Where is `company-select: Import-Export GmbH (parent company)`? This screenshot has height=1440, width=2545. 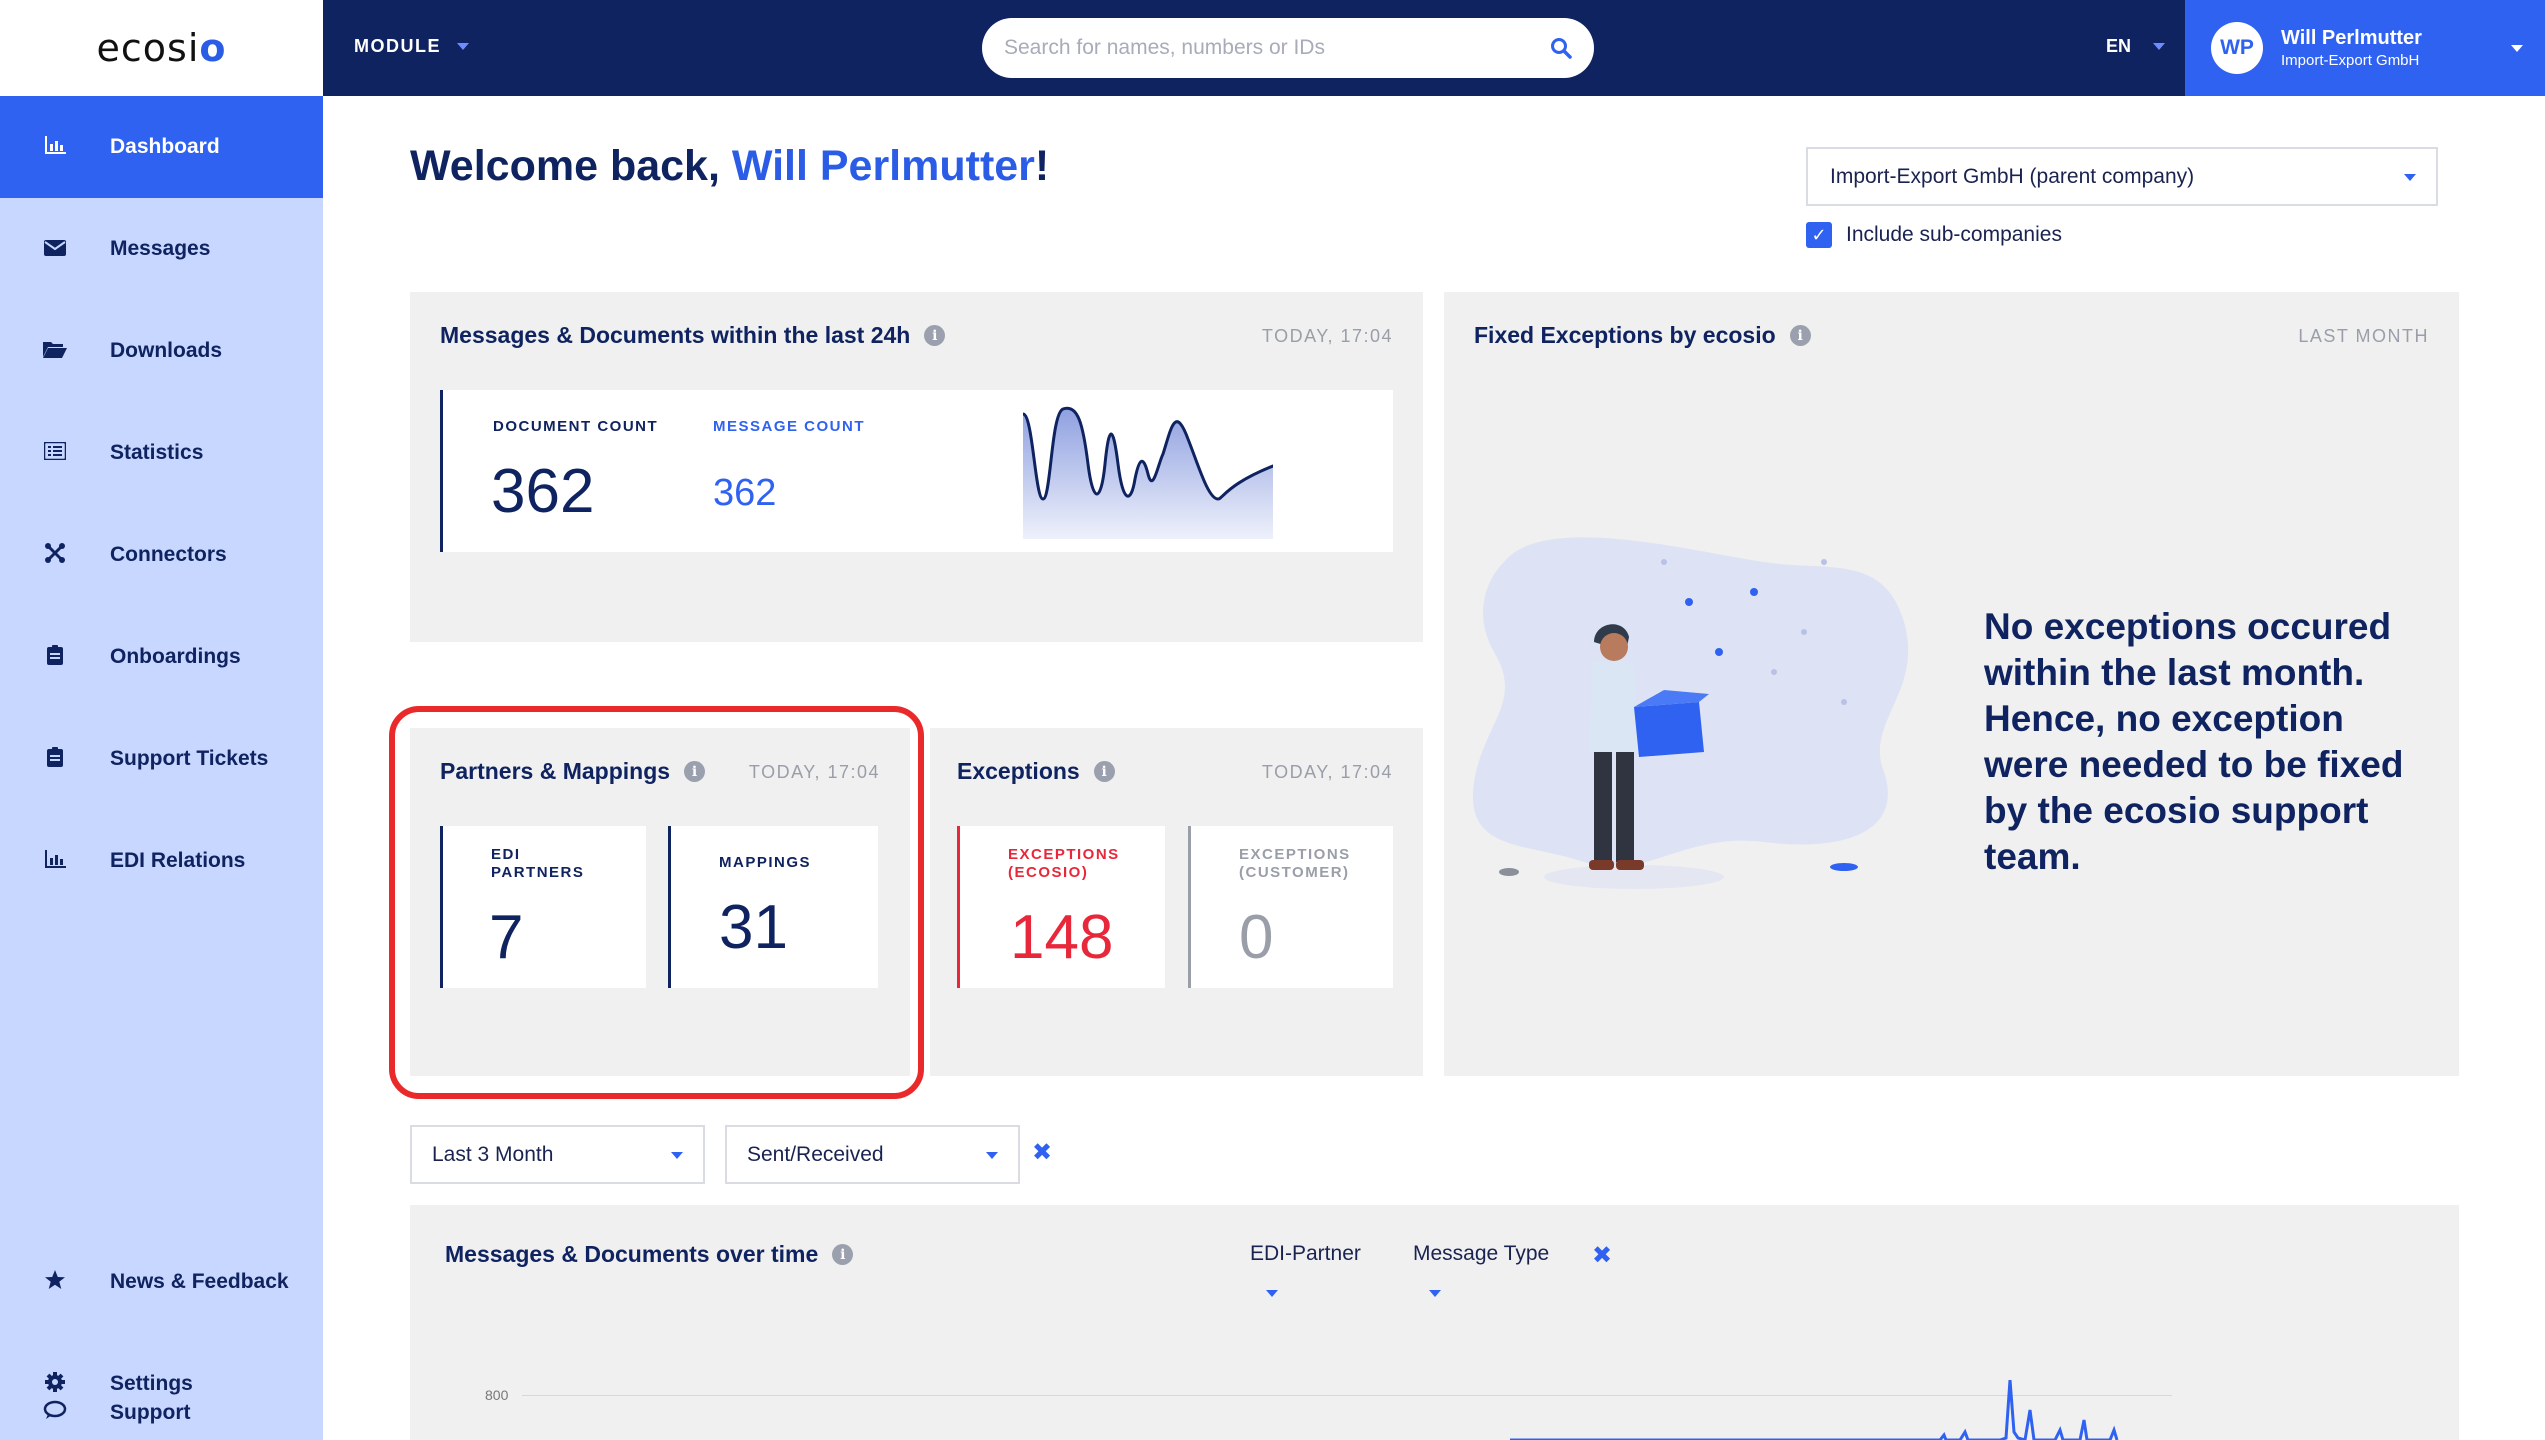
company-select: Import-Export GmbH (parent company) is located at coordinates (2122, 176).